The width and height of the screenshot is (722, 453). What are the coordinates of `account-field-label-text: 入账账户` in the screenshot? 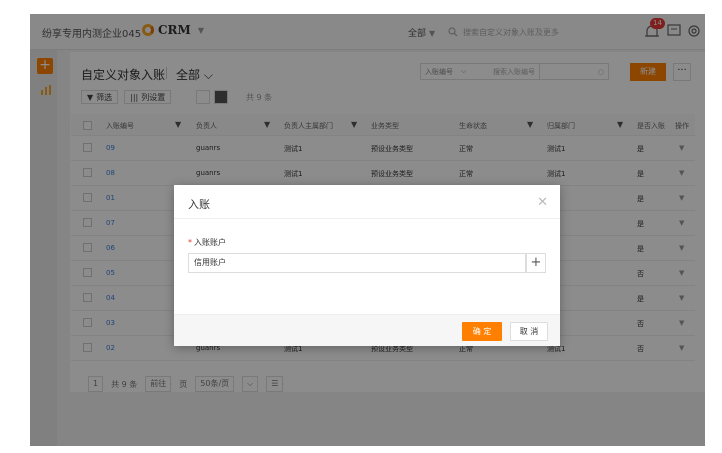 It's located at (210, 242).